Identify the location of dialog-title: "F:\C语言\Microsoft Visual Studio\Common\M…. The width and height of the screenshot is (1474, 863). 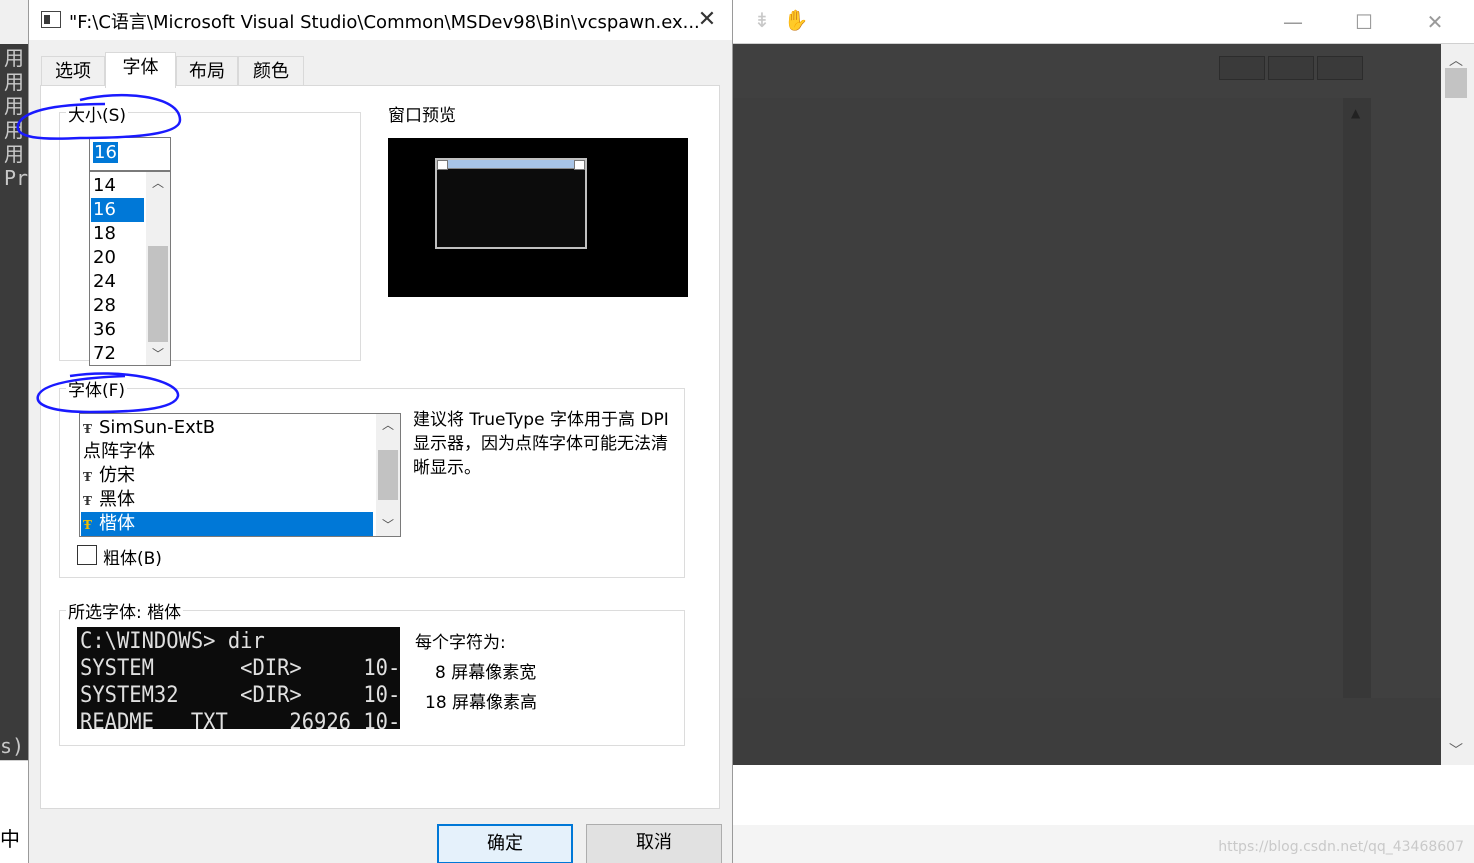
(384, 22).